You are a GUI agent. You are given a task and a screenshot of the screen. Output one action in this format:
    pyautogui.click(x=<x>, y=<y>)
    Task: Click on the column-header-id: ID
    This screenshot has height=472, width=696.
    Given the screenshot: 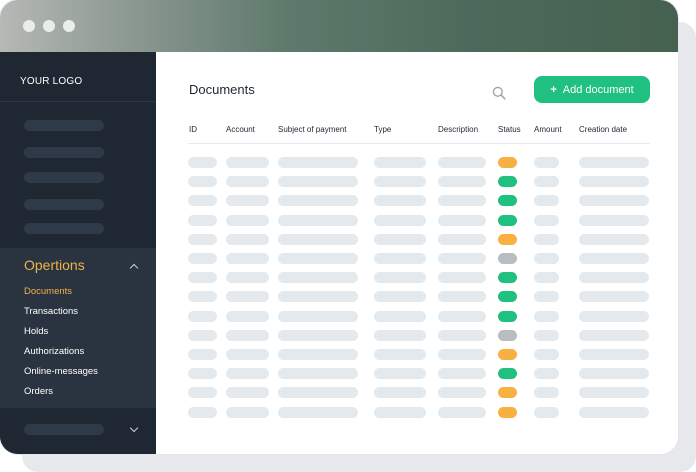 What is the action you would take?
    pyautogui.click(x=193, y=129)
    